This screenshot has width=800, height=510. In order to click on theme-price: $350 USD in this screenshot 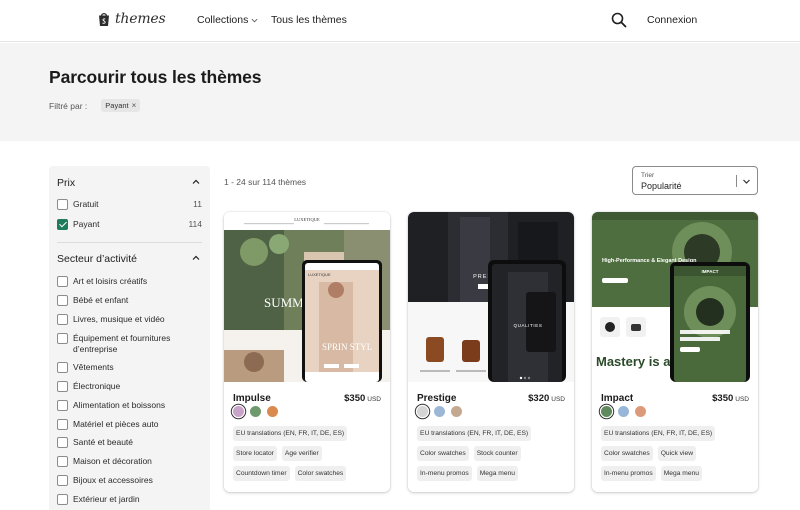, I will do `click(730, 398)`.